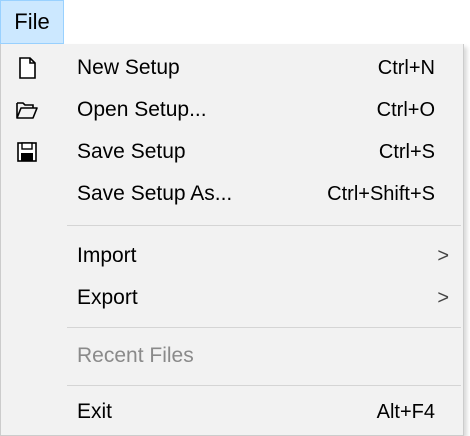 The width and height of the screenshot is (470, 436). Describe the element at coordinates (381, 194) in the screenshot. I see `menu-item-shortcut: Ctrl+Shift+S` at that location.